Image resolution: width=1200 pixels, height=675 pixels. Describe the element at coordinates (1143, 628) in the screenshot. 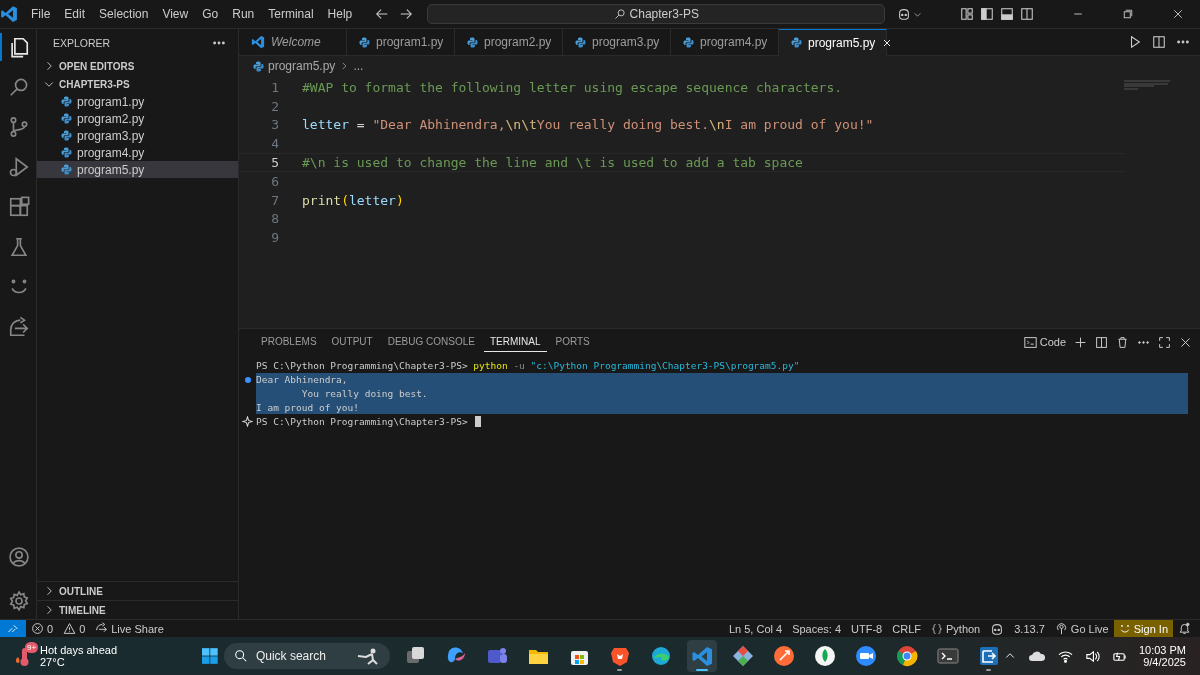

I see `status-item: Sign In` at that location.